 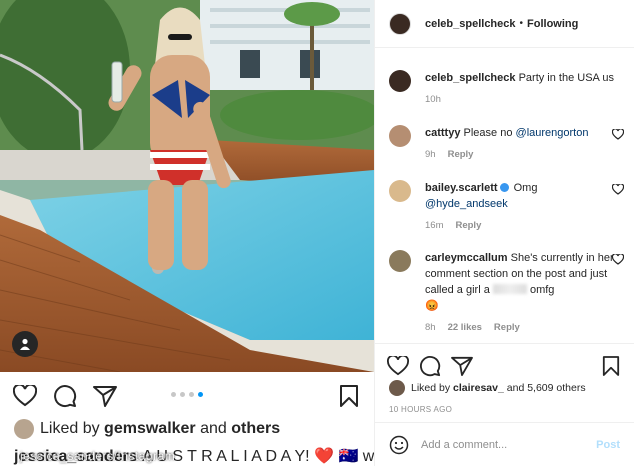 I want to click on liked-by-user: gemswalker, so click(x=150, y=429).